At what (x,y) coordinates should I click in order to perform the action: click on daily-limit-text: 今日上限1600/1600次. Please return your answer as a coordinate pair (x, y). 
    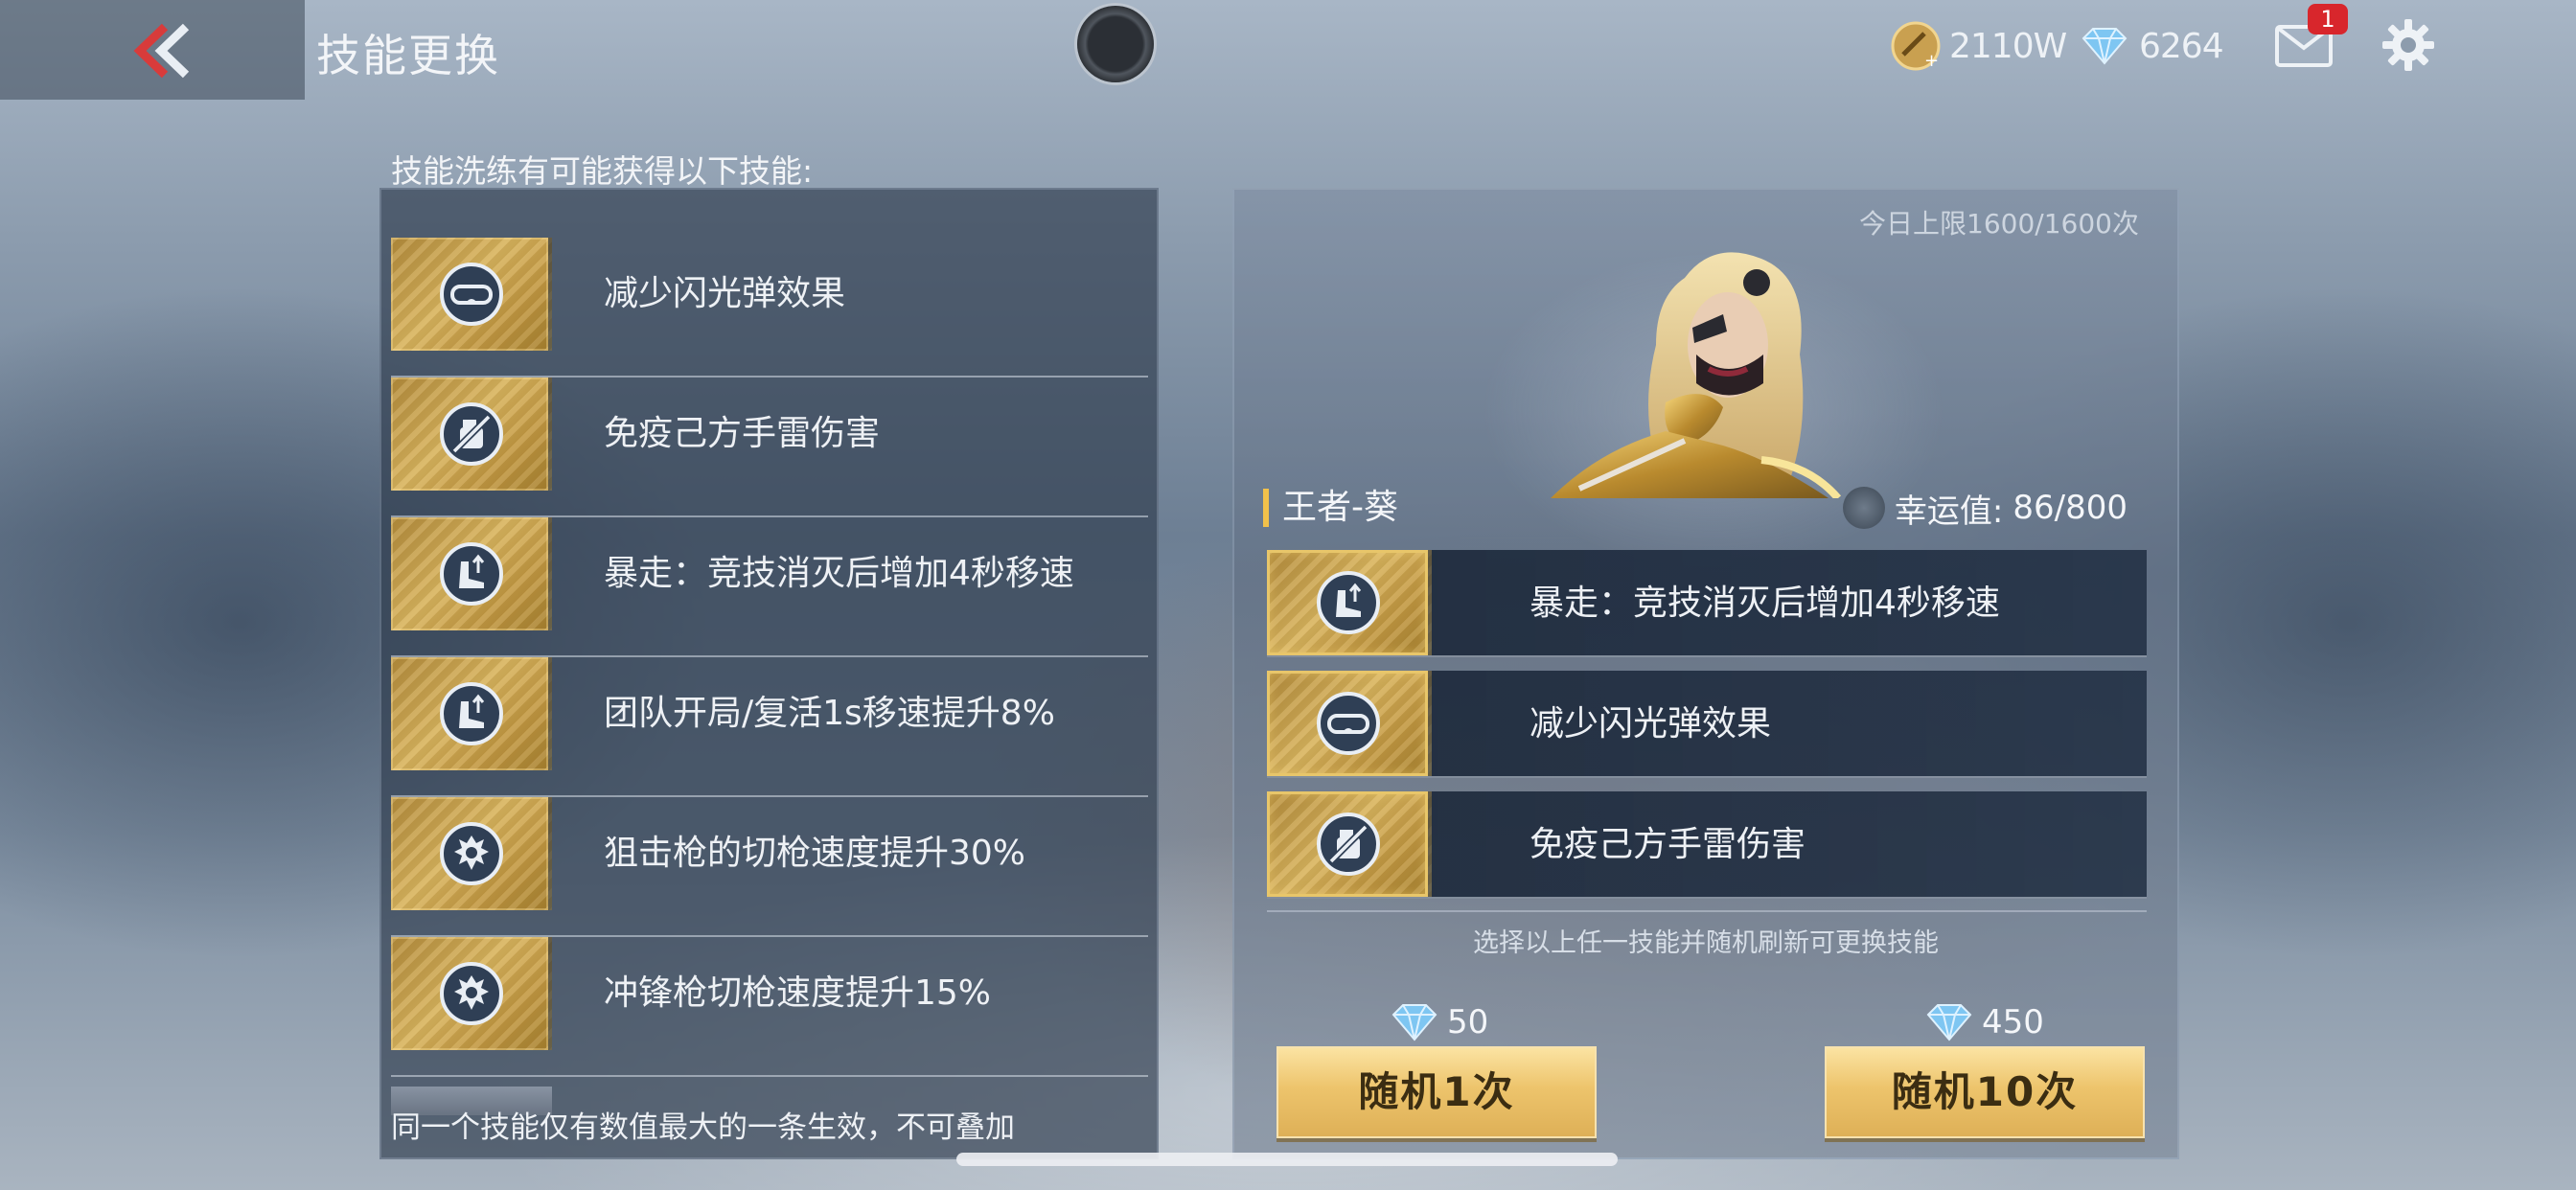
    Looking at the image, I should click on (1999, 224).